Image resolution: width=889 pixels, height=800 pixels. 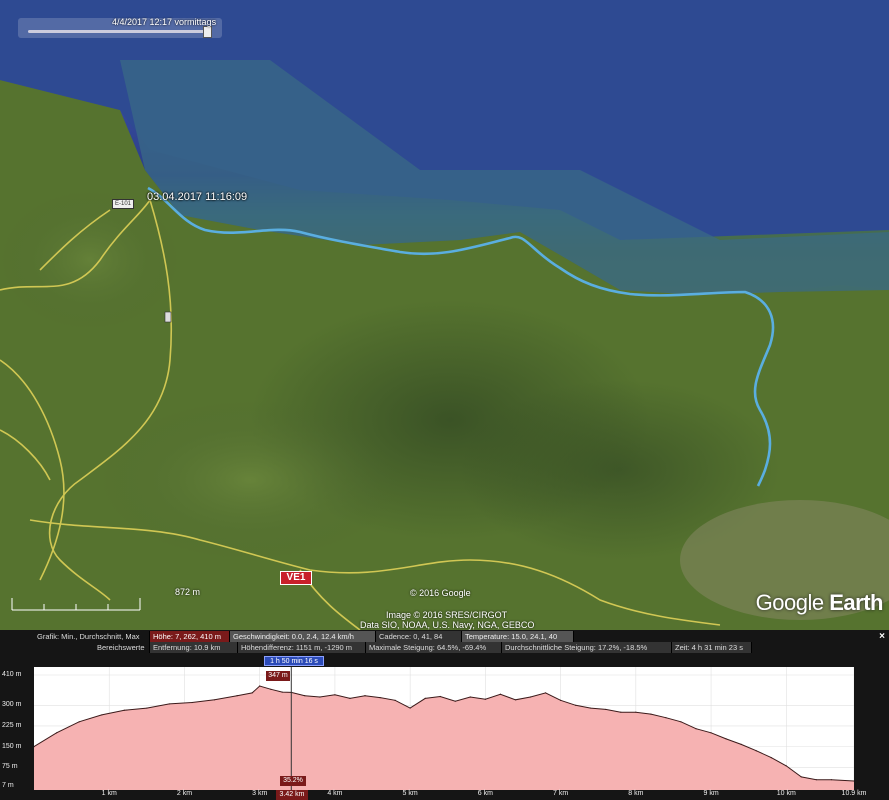 What do you see at coordinates (856, 602) in the screenshot?
I see `logo-earth: Earth` at bounding box center [856, 602].